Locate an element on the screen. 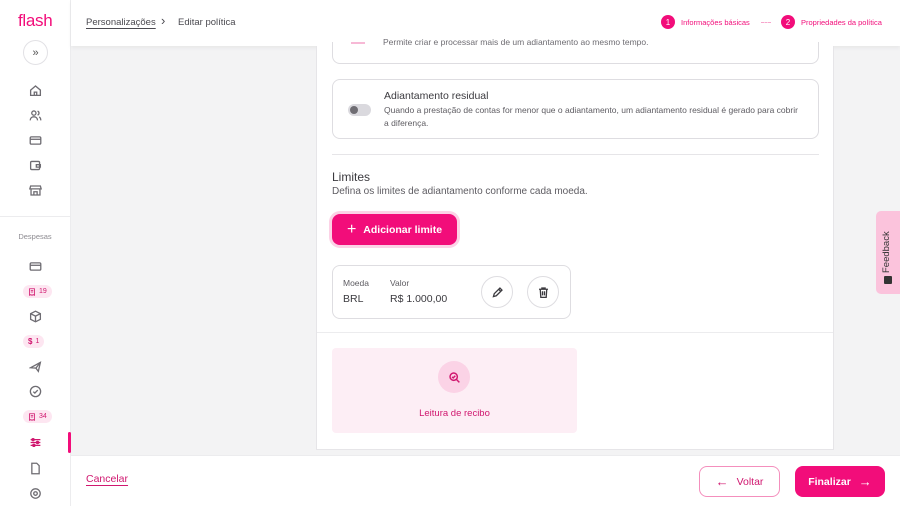 The width and height of the screenshot is (900, 506). delete-limit-button is located at coordinates (543, 292).